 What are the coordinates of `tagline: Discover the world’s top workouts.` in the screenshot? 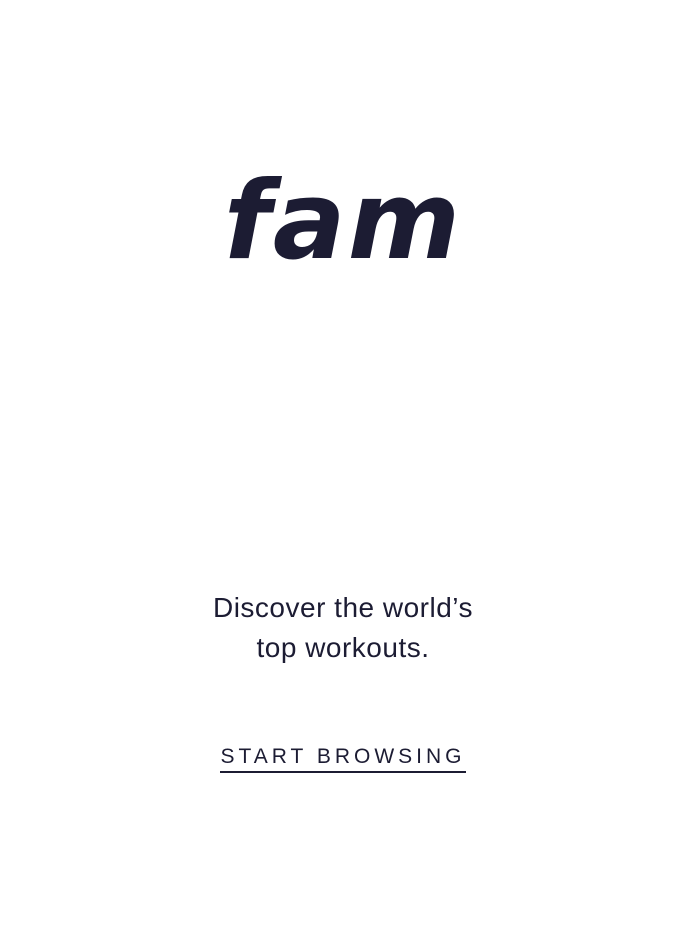 It's located at (343, 628).